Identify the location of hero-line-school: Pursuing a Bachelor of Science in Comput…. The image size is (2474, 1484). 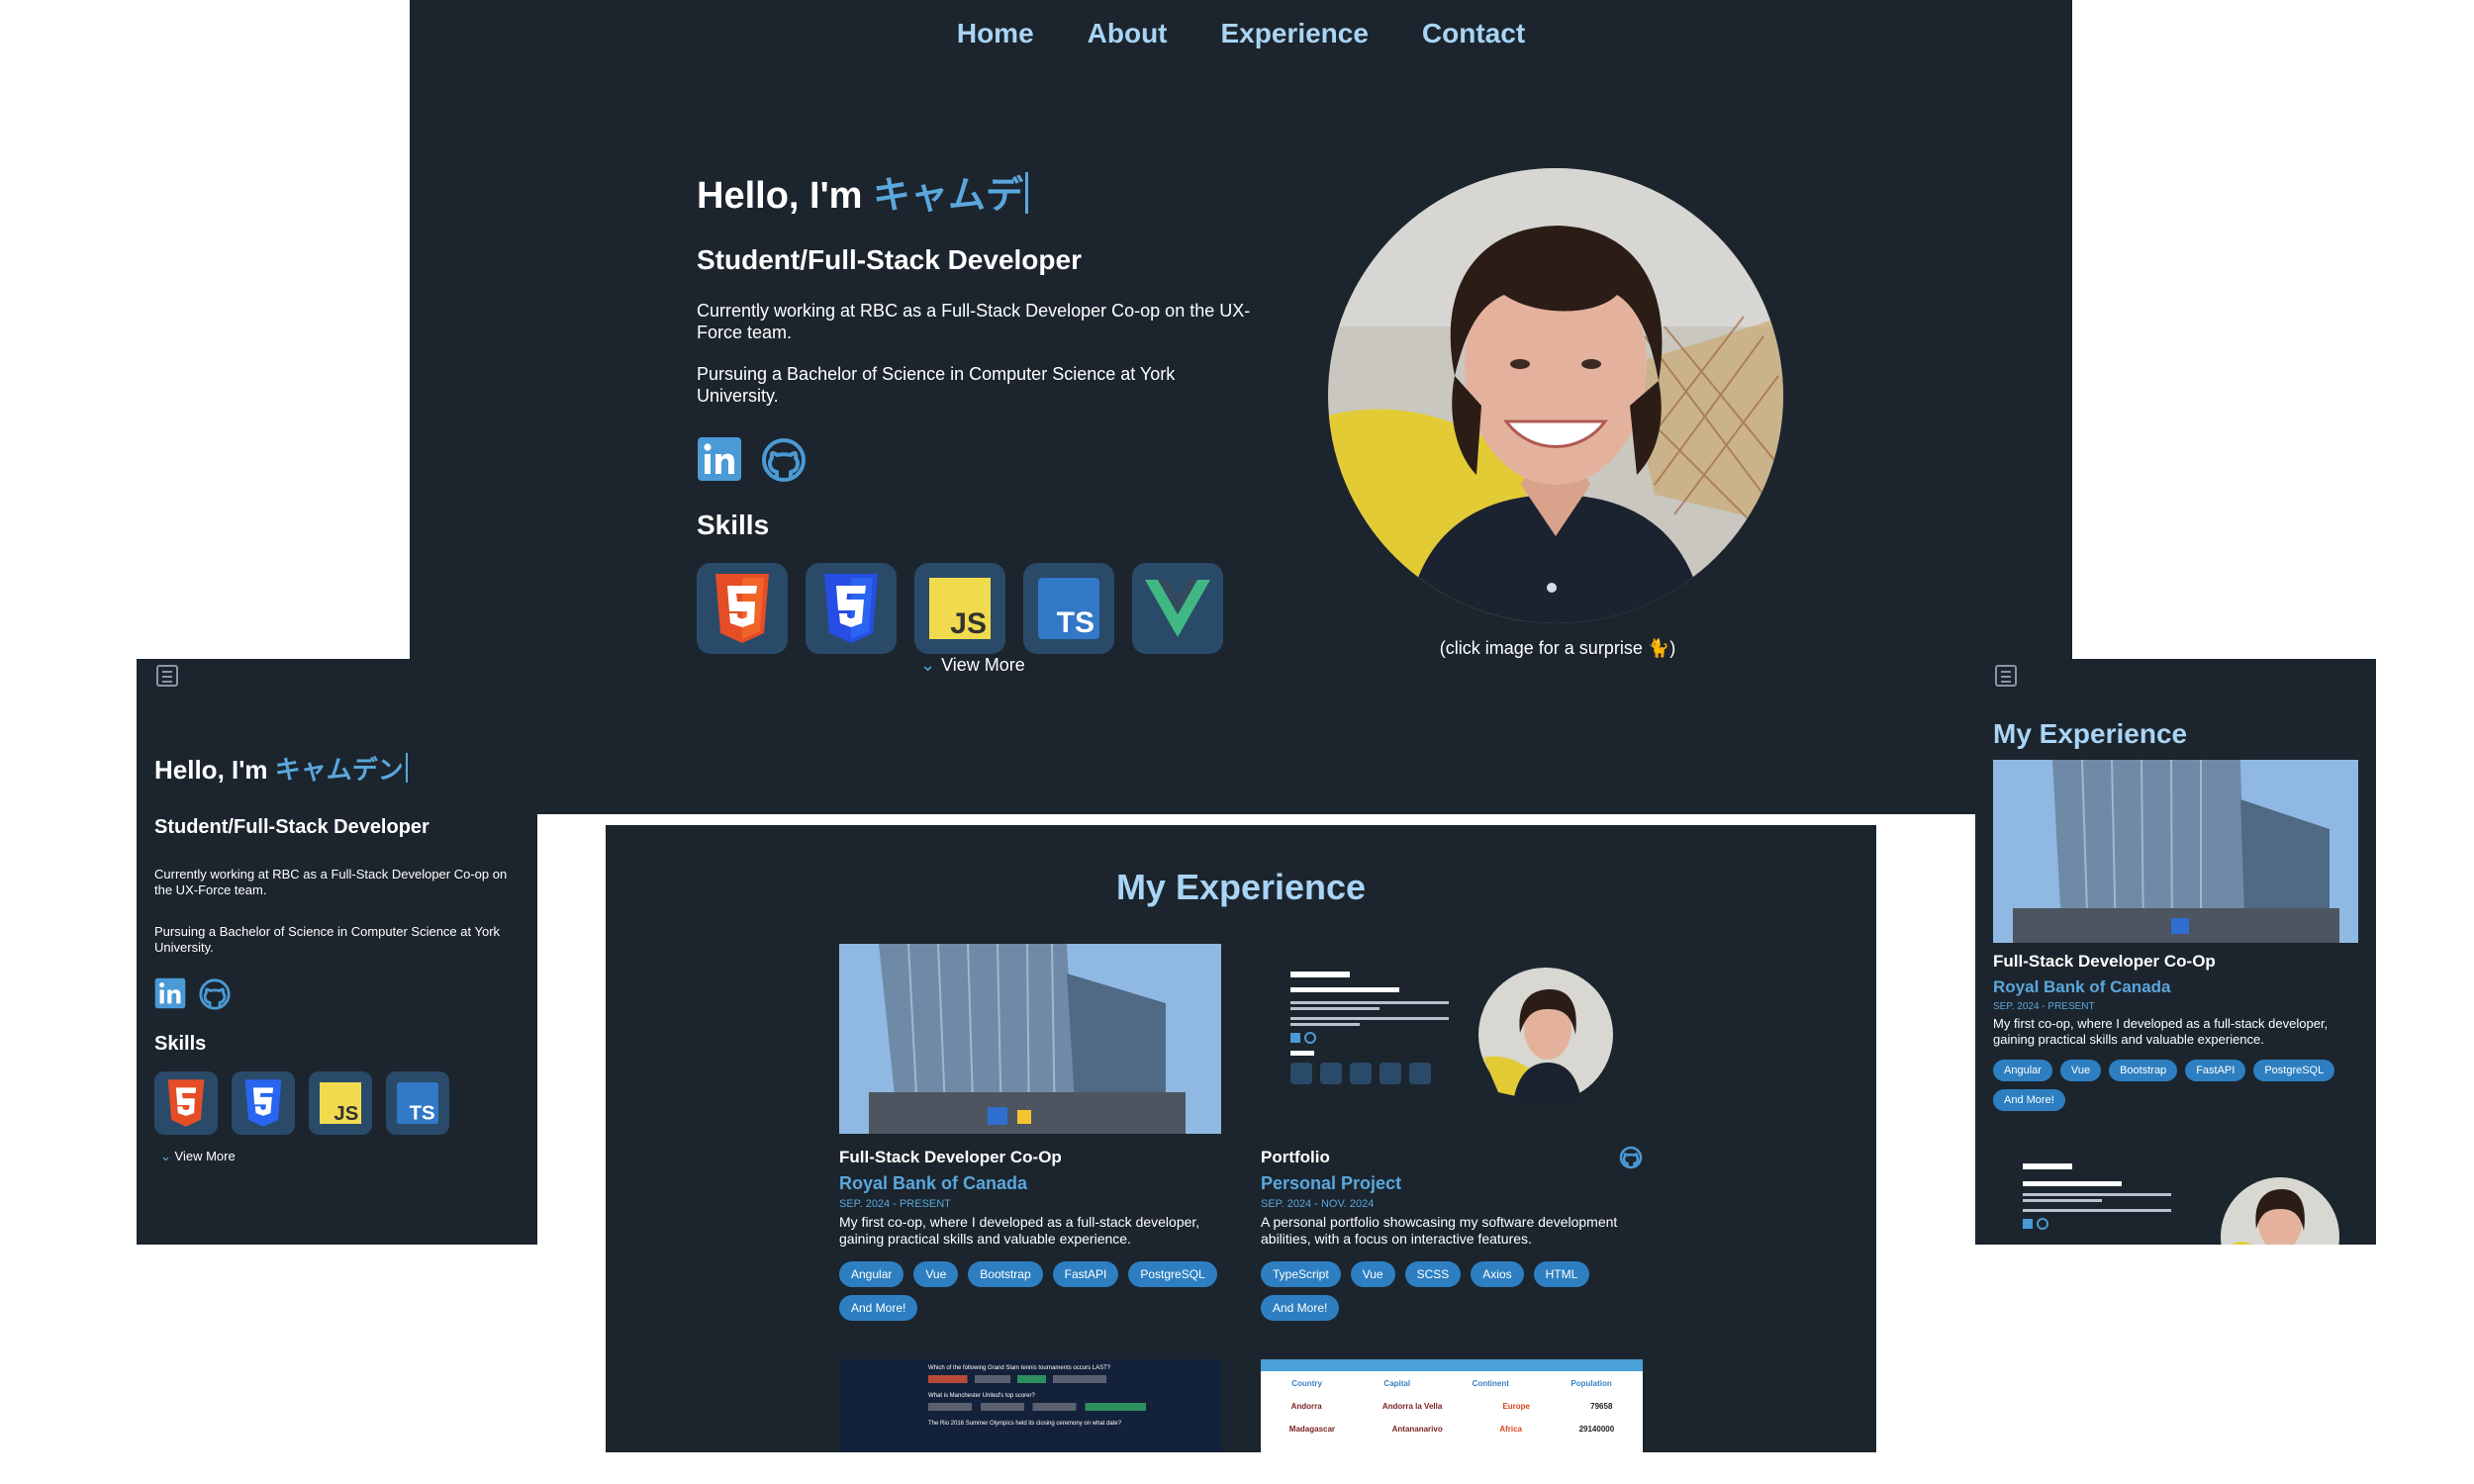
(937, 385).